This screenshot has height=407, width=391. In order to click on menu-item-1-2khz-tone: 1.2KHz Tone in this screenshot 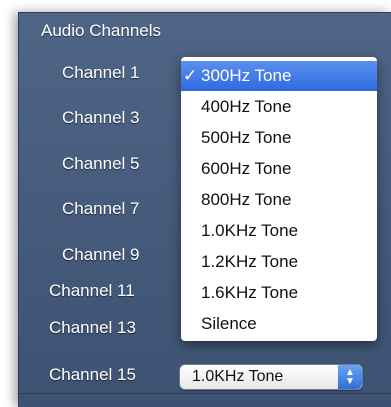, I will do `click(279, 261)`.